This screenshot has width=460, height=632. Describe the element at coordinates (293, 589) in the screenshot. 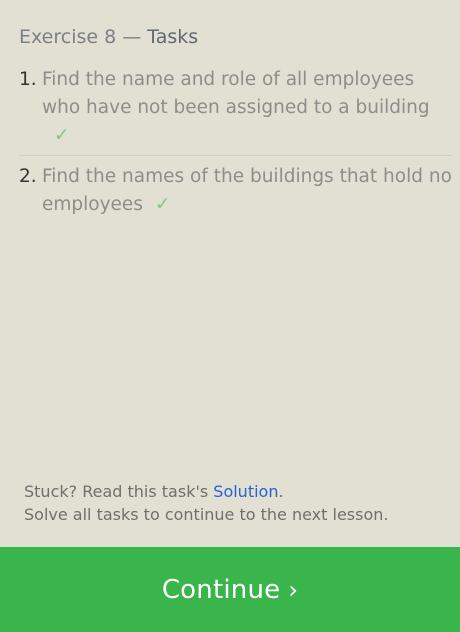

I see `chevron-right-icon: ›` at that location.